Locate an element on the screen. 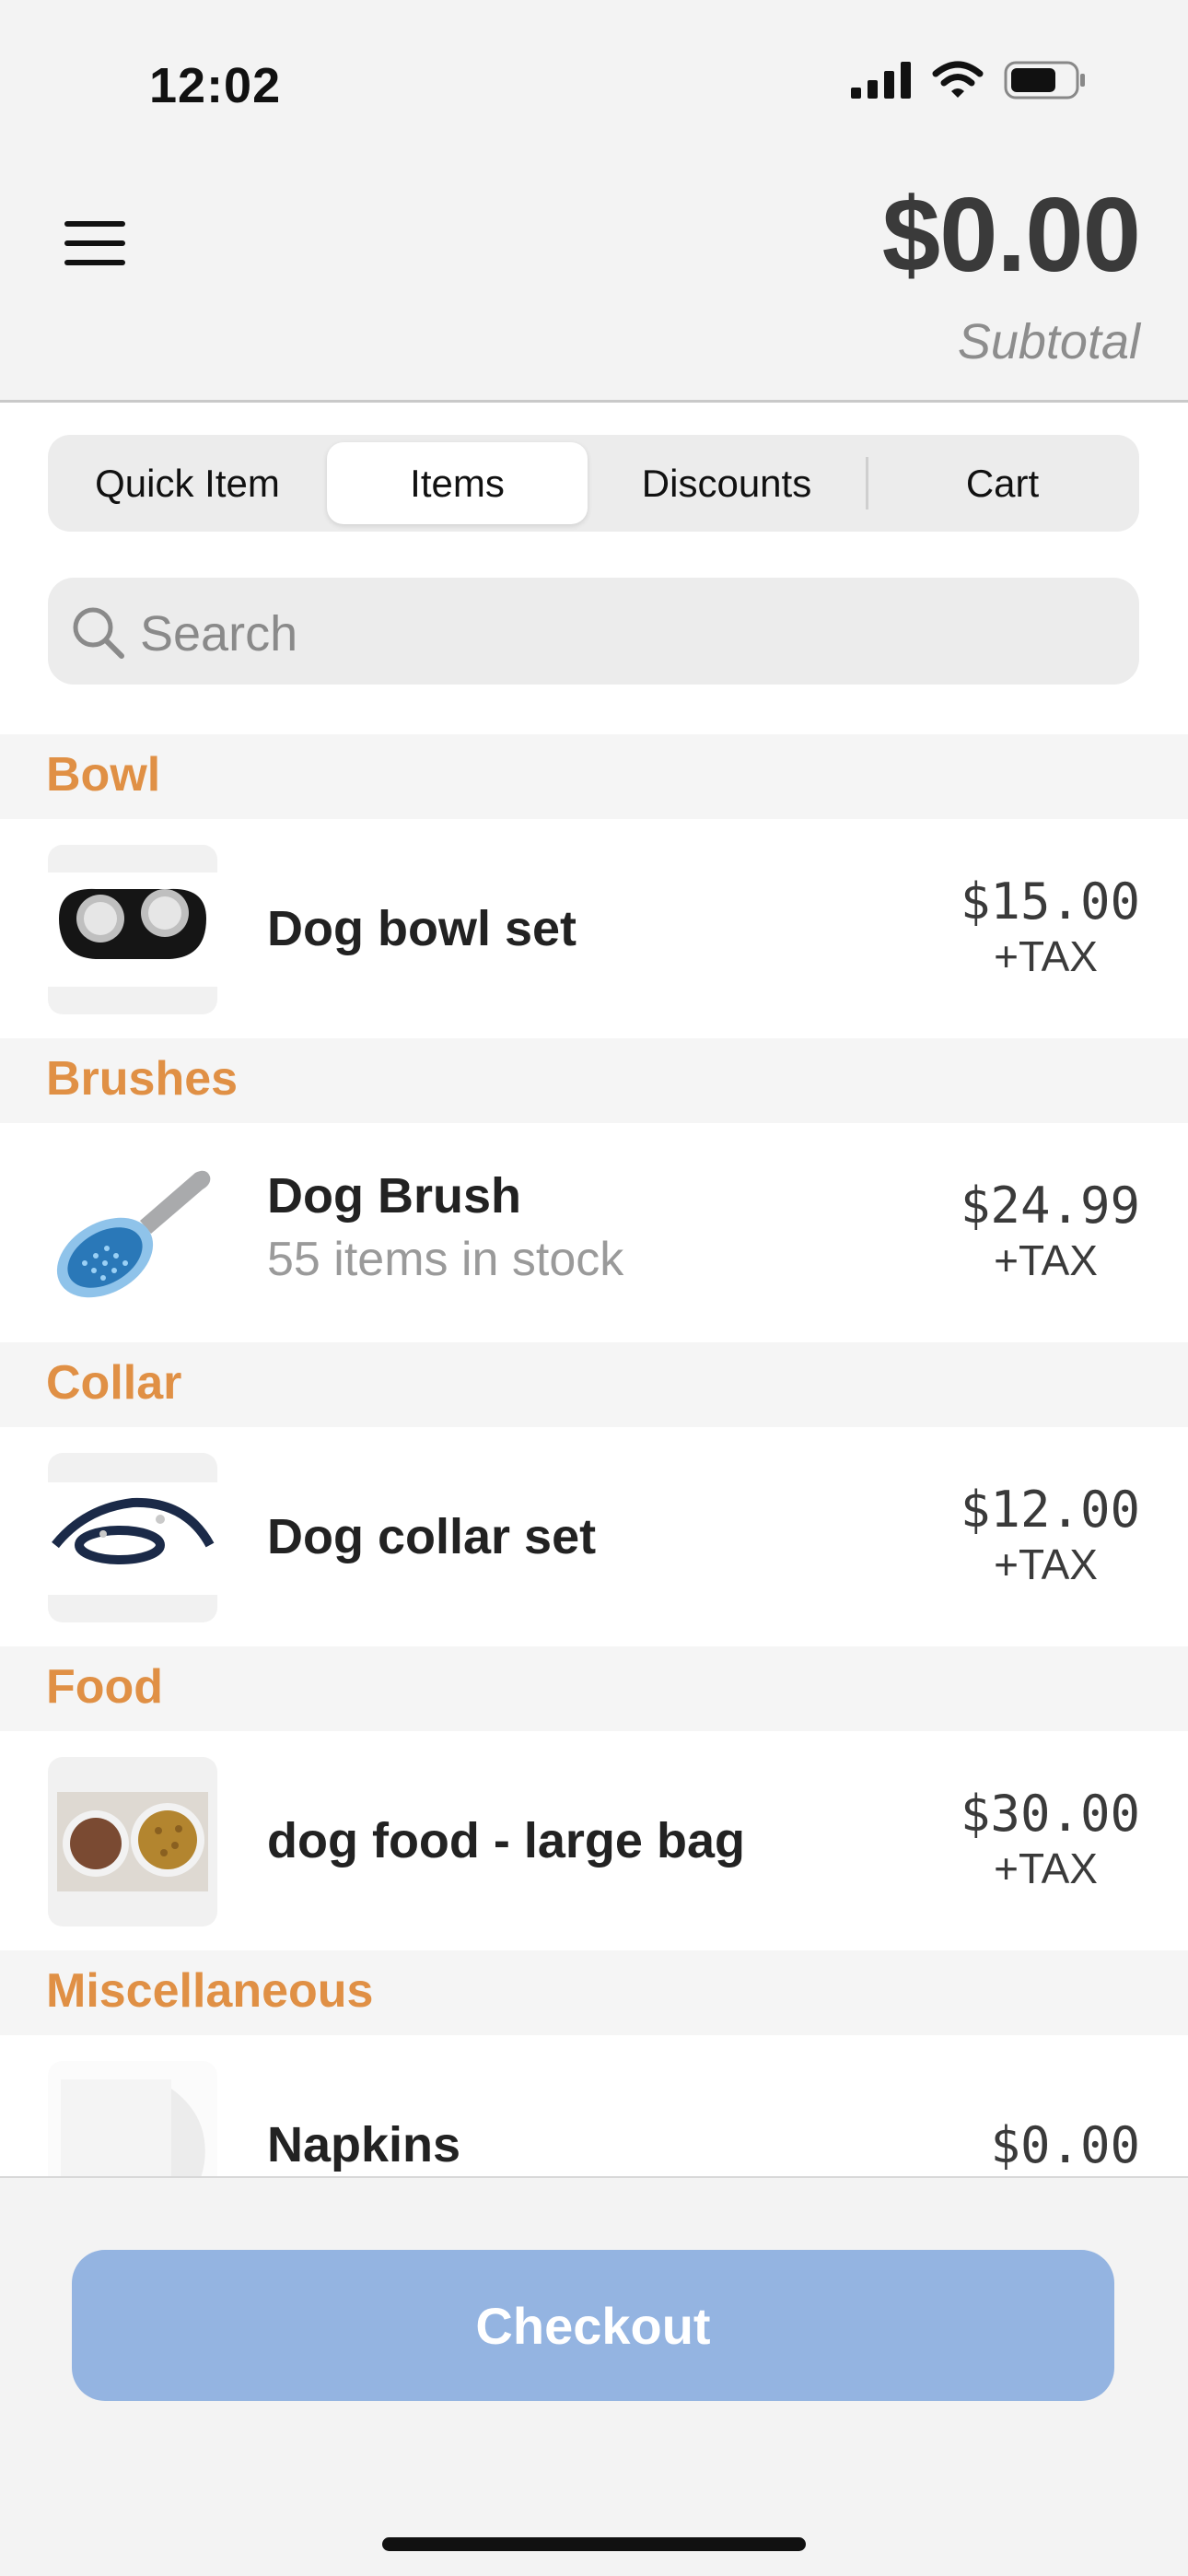 The width and height of the screenshot is (1188, 2576). item-name: Dog bowl set is located at coordinates (422, 928).